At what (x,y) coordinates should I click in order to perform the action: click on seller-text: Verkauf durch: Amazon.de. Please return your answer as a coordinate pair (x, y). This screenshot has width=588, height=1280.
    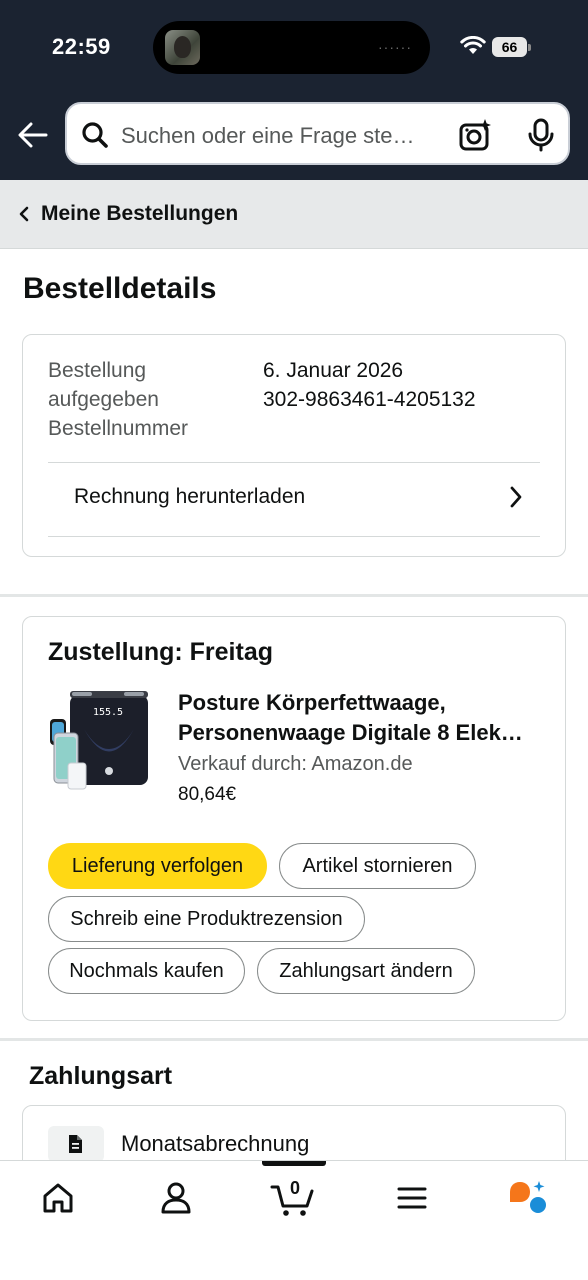
    Looking at the image, I should click on (295, 764).